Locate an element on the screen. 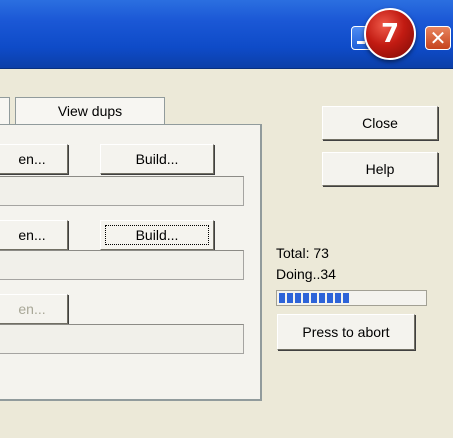 This screenshot has height=438, width=453. total-count: Total: 73 is located at coordinates (302, 253).